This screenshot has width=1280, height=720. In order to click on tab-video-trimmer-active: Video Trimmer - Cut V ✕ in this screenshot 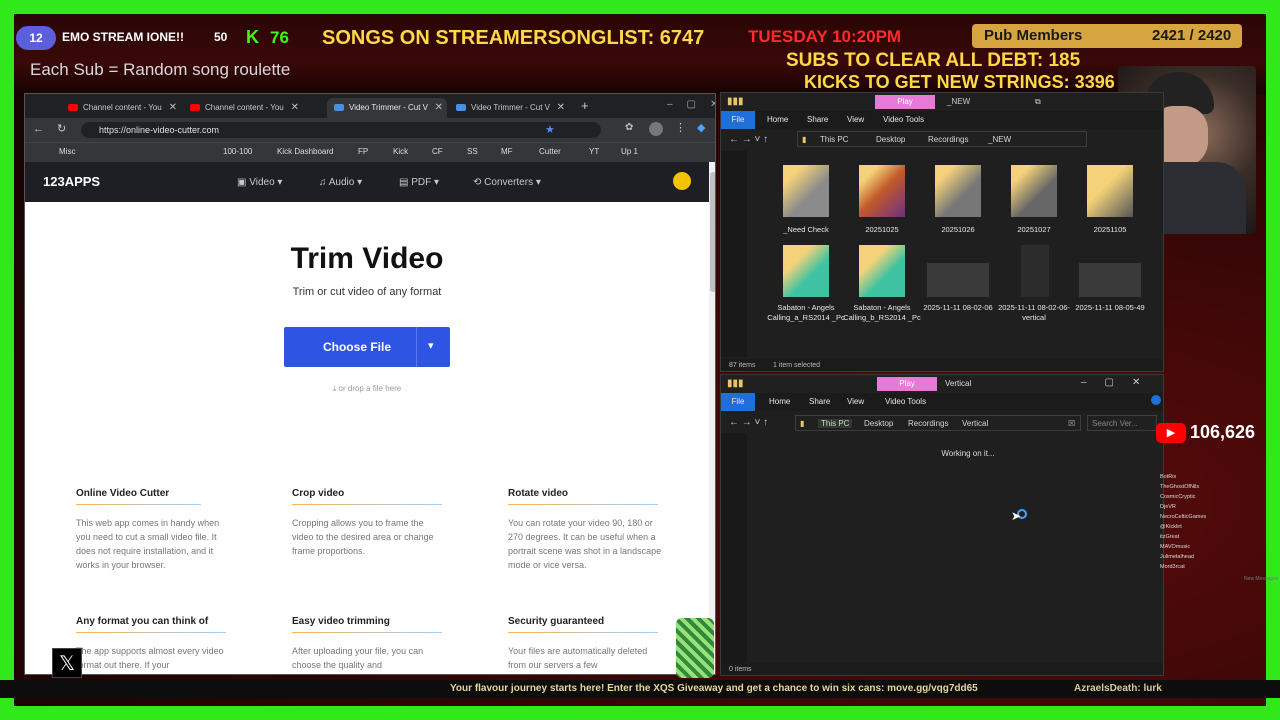, I will do `click(387, 108)`.